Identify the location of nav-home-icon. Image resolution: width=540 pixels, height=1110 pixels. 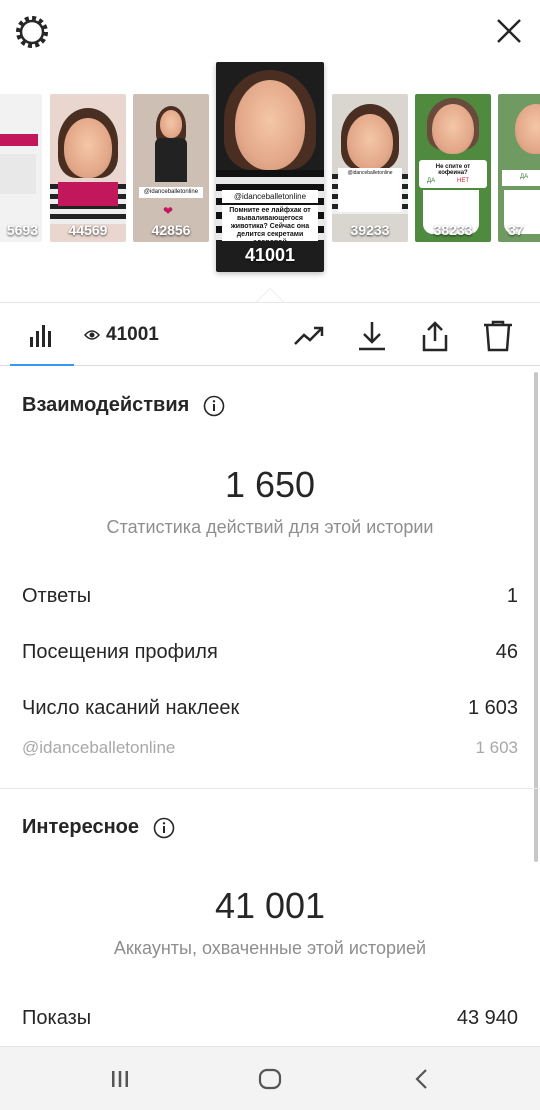
(270, 1079).